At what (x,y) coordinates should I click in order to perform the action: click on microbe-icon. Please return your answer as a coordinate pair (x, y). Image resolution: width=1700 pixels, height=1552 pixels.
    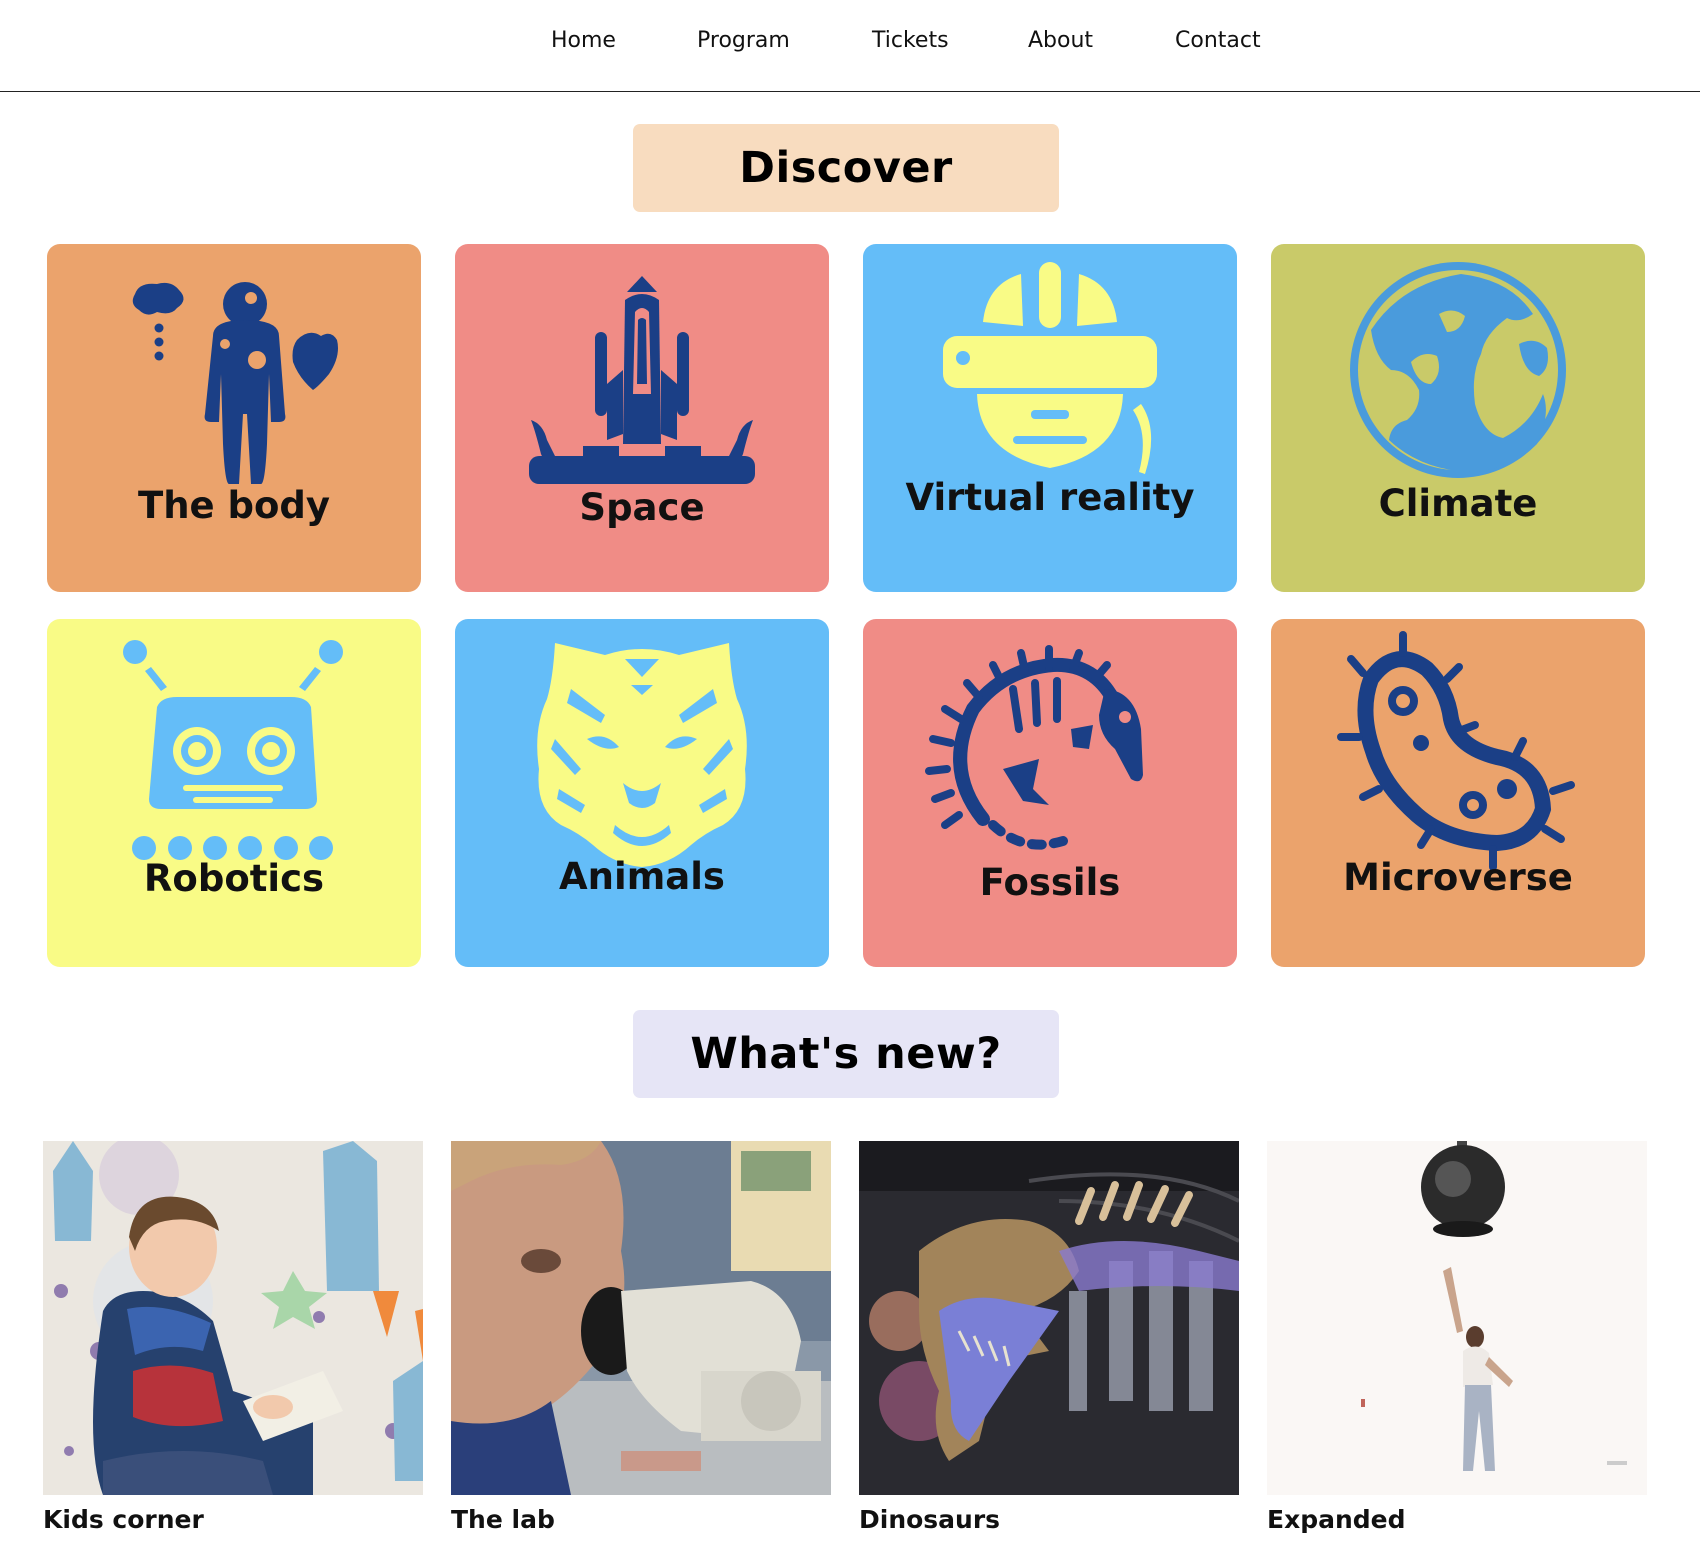
    Looking at the image, I should click on (1456, 751).